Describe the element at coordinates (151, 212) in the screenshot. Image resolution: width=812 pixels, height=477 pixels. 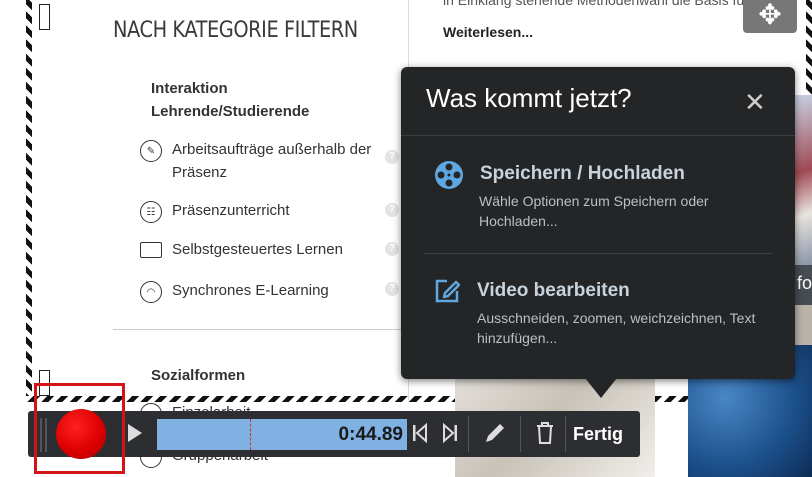
I see `classroom-icon: ☷` at that location.